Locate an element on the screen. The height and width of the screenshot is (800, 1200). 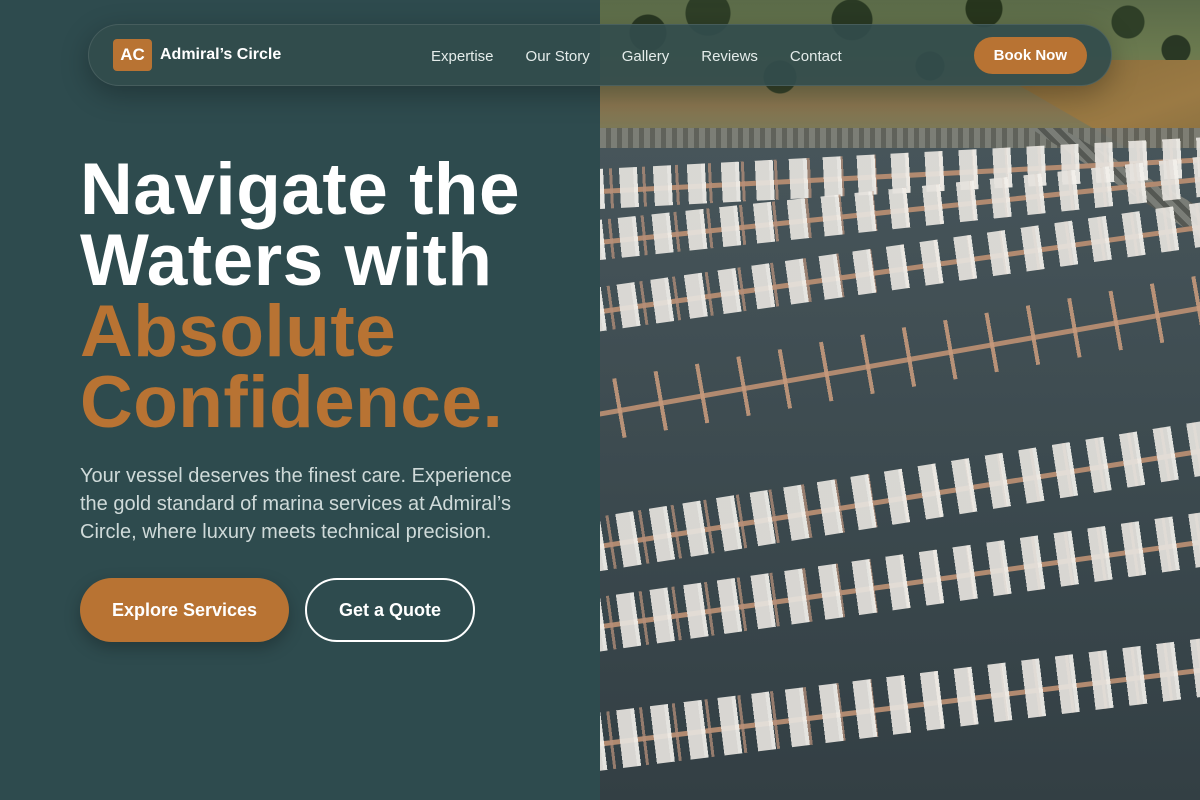
nav-link-our-story: Our Story is located at coordinates (558, 56).